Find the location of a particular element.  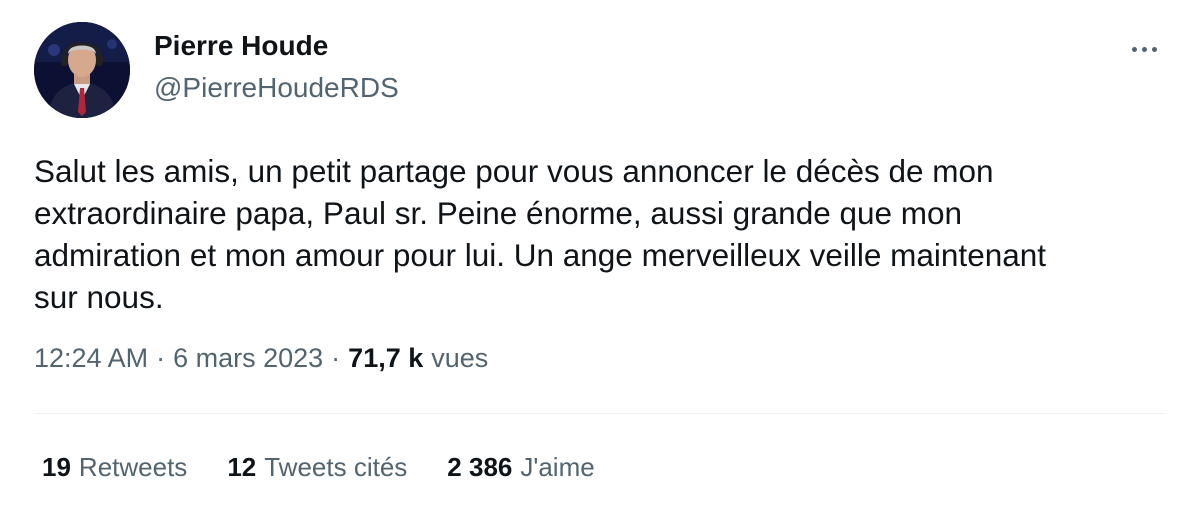

tweet-stats: 19 Retweets 12 Tweets cités 2 386 J'aime is located at coordinates (338, 467).